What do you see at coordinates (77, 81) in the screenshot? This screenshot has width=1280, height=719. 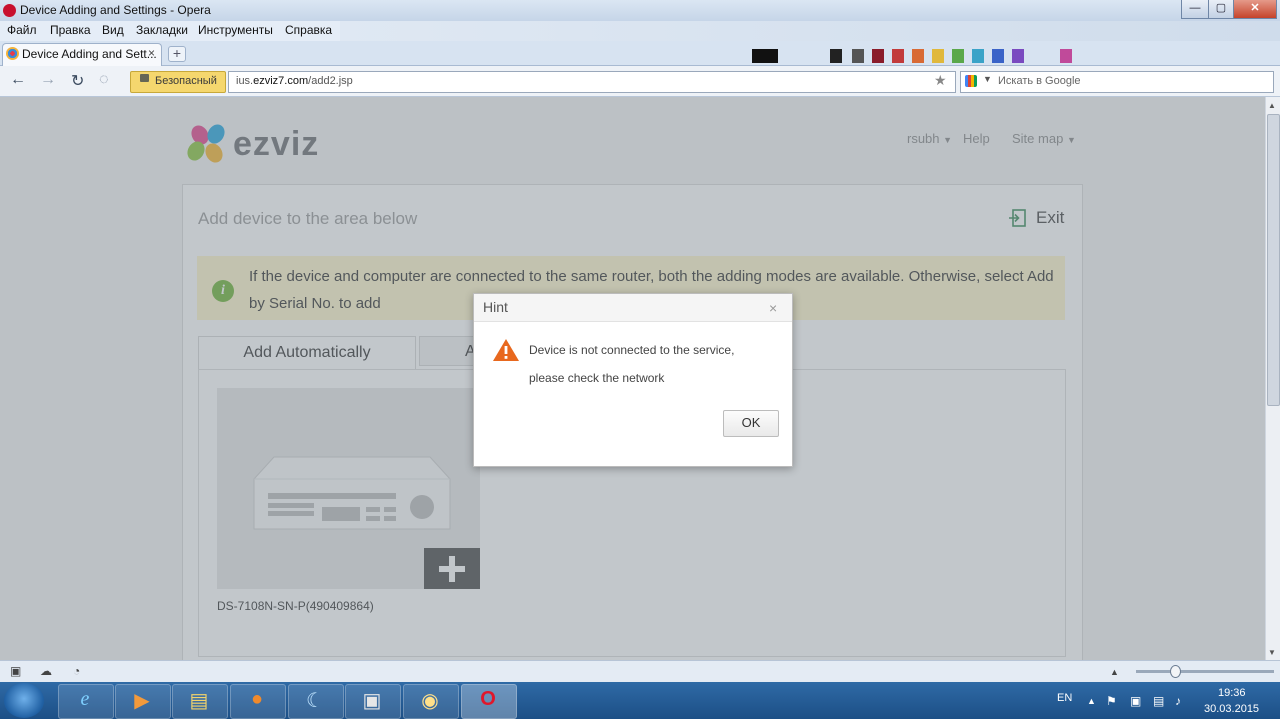 I see `reload-icon: ↻` at bounding box center [77, 81].